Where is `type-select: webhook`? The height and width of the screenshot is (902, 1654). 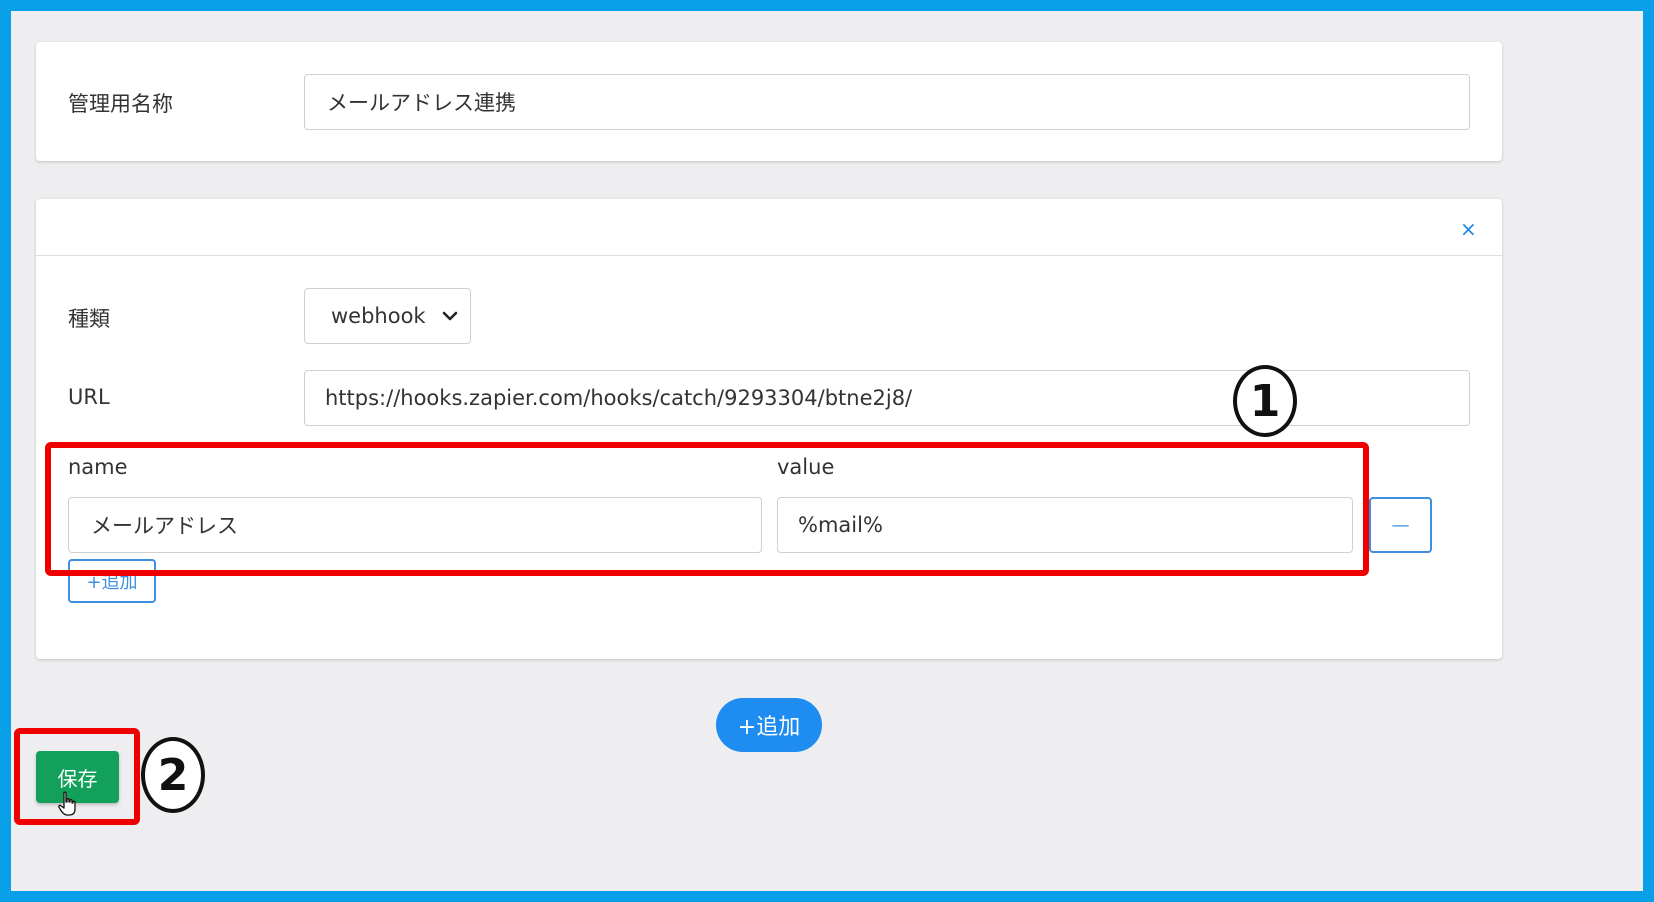 type-select: webhook is located at coordinates (387, 316).